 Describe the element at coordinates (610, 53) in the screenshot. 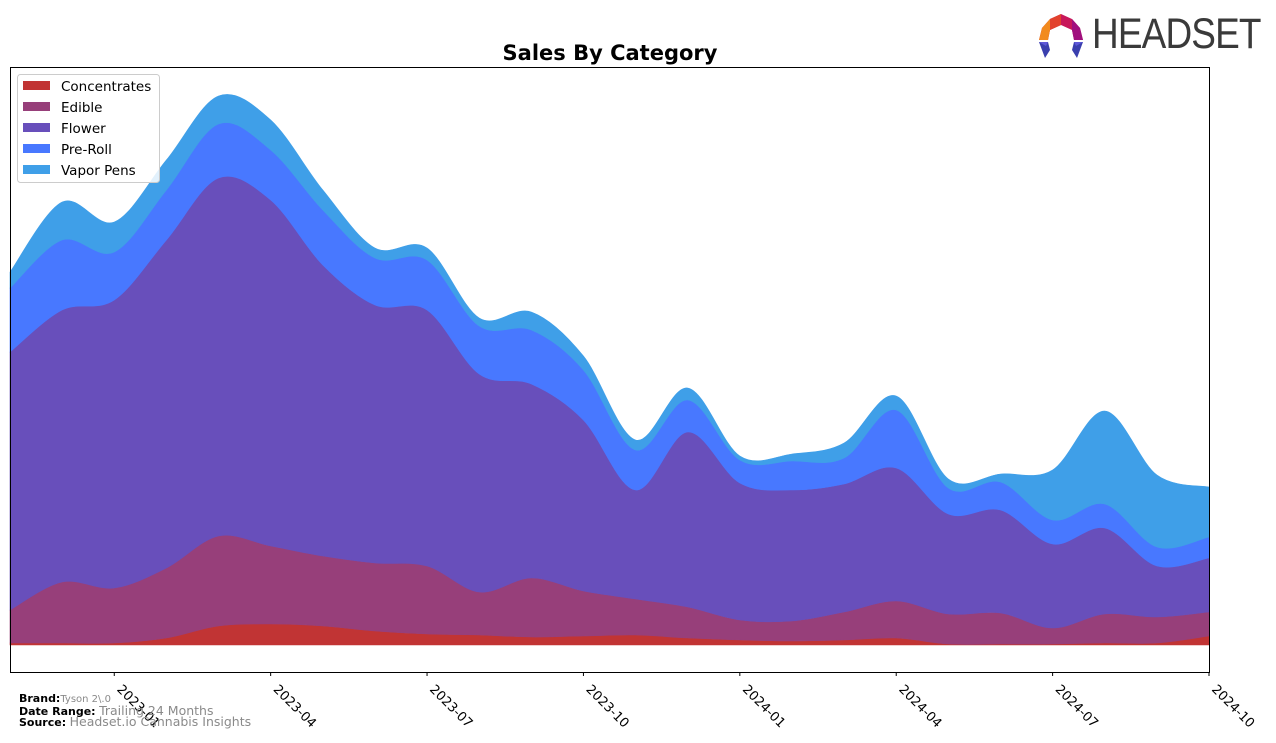

I see `chart-title: Sales By Category` at that location.